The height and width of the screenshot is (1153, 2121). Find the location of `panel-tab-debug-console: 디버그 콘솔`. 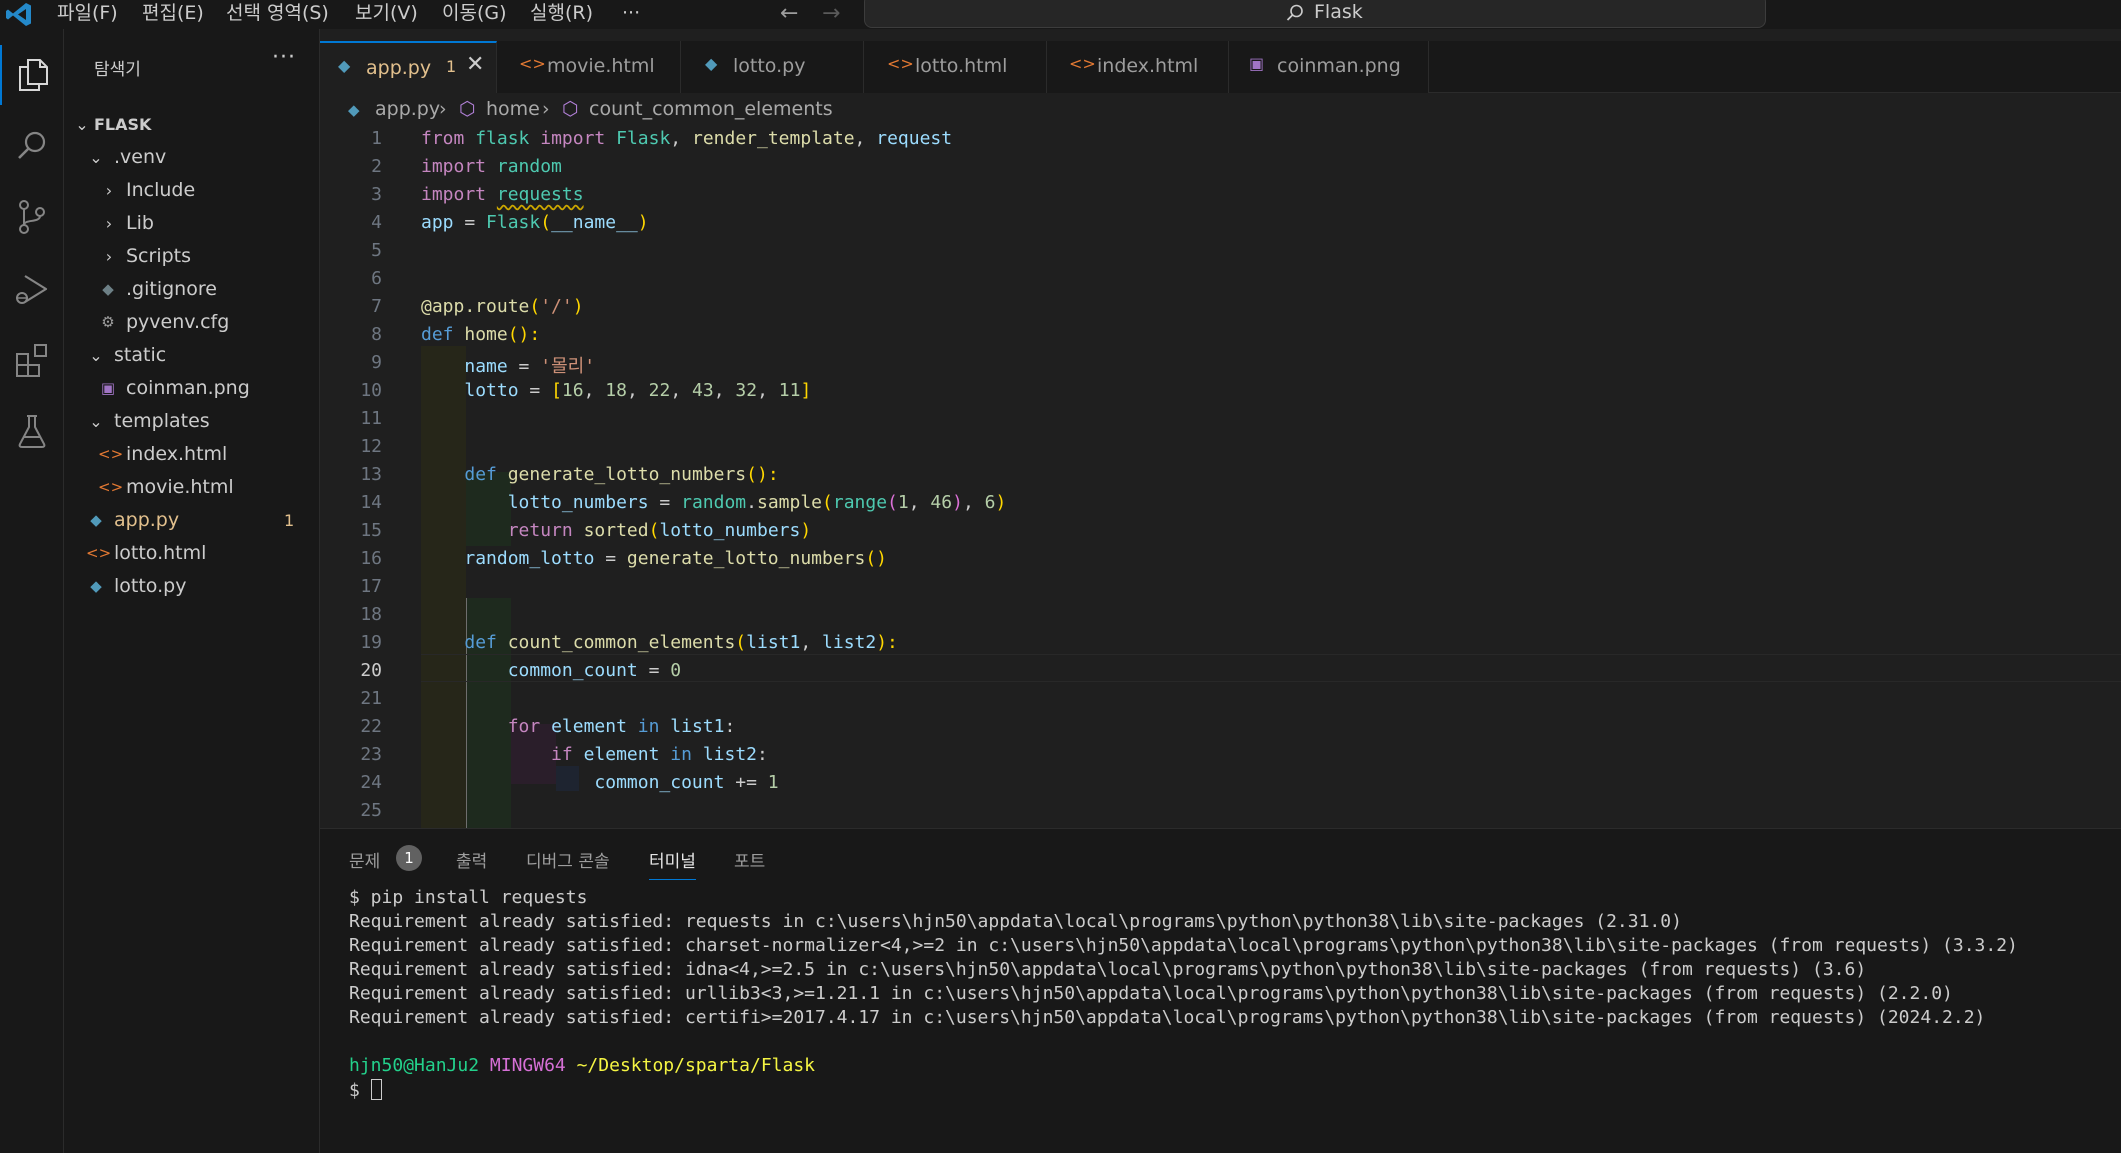

panel-tab-debug-console: 디버그 콘솔 is located at coordinates (568, 859).